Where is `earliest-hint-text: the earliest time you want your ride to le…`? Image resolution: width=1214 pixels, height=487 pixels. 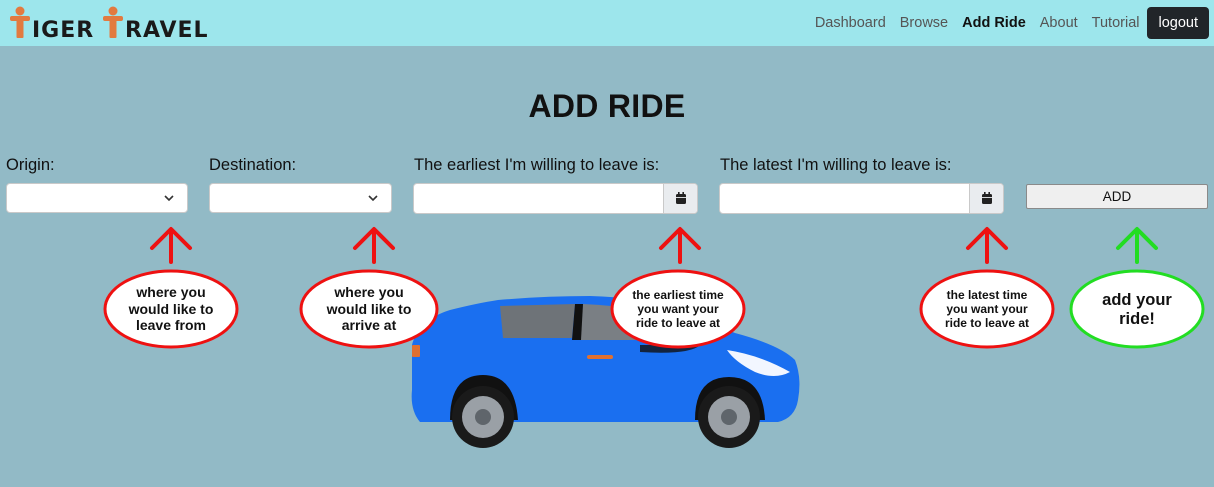 earliest-hint-text: the earliest time you want your ride to le… is located at coordinates (678, 309).